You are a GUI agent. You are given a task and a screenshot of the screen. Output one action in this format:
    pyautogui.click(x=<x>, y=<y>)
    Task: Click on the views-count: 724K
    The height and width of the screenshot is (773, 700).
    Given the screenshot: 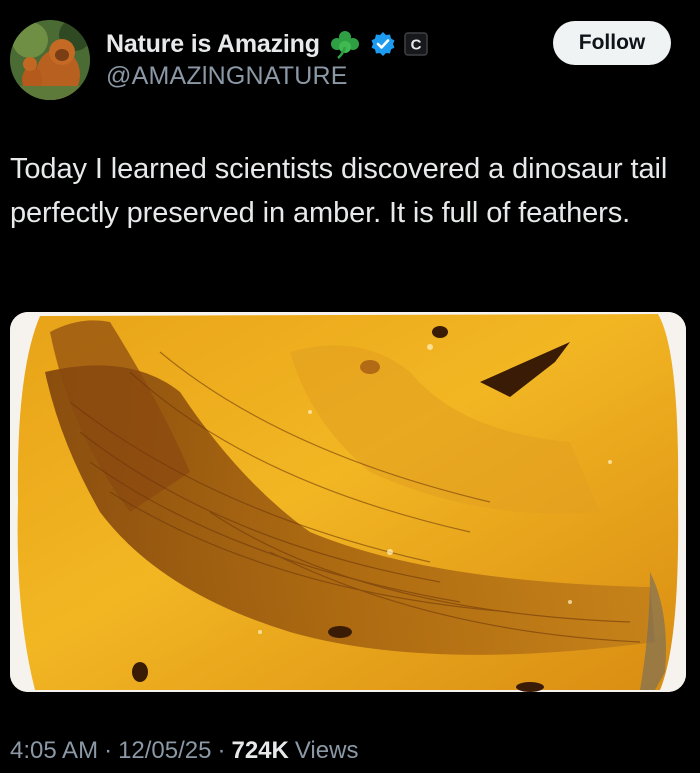 What is the action you would take?
    pyautogui.click(x=259, y=751)
    